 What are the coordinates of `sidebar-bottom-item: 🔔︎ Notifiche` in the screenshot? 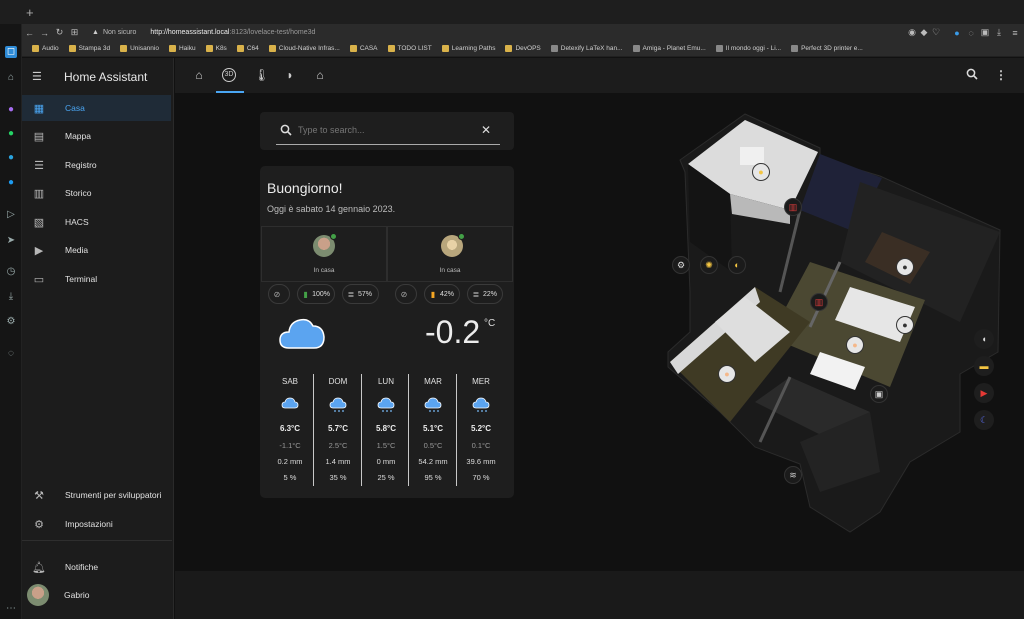 It's located at (96, 567).